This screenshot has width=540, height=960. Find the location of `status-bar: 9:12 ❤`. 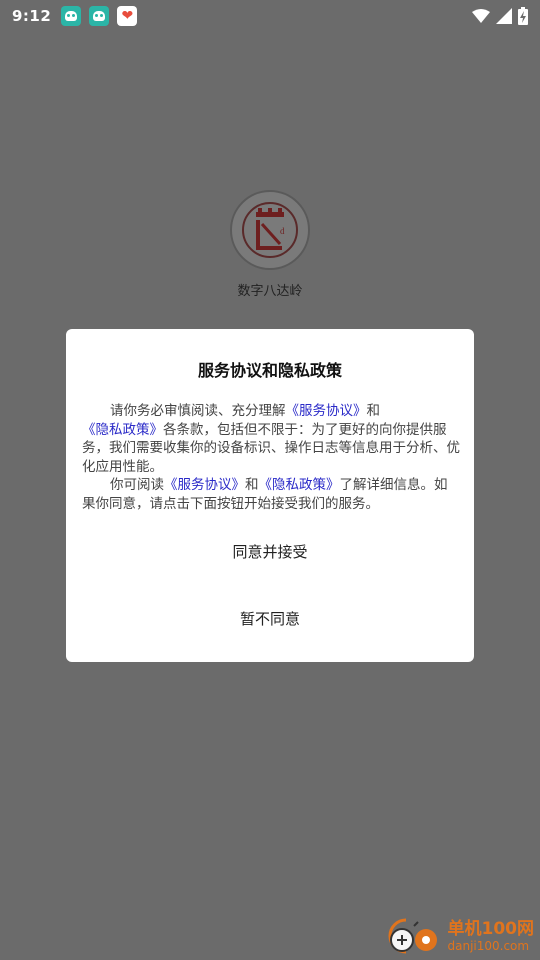

status-bar: 9:12 ❤ is located at coordinates (270, 16).